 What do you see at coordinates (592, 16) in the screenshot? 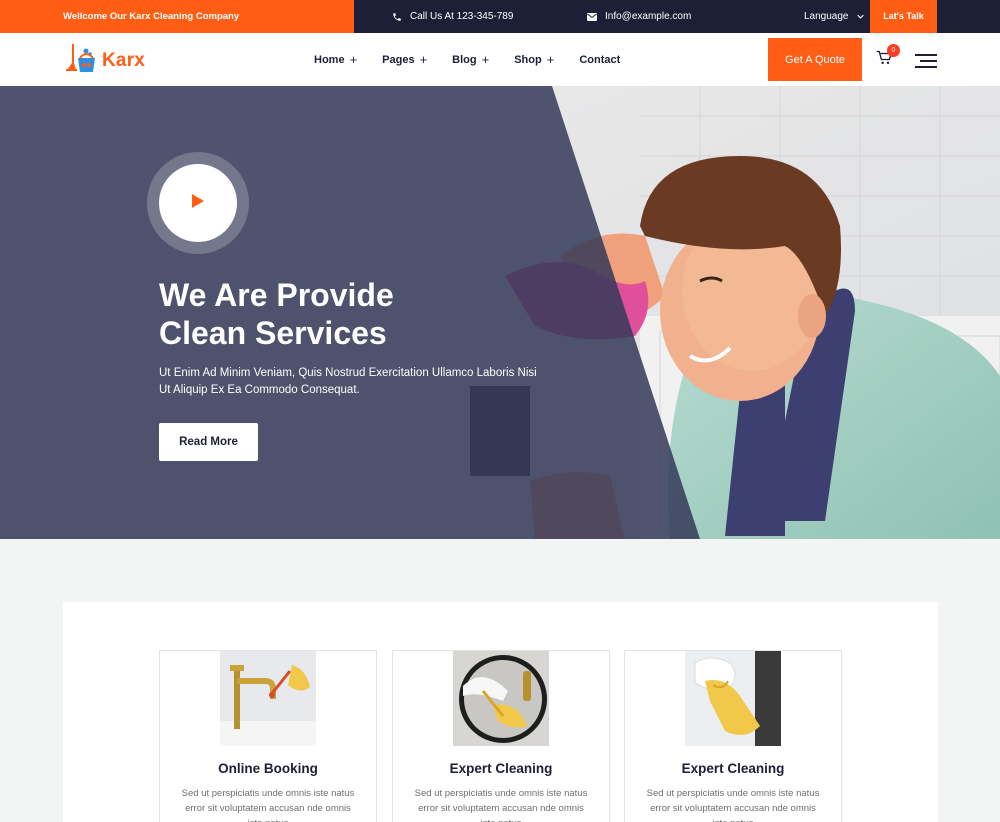
I see `mail-icon` at bounding box center [592, 16].